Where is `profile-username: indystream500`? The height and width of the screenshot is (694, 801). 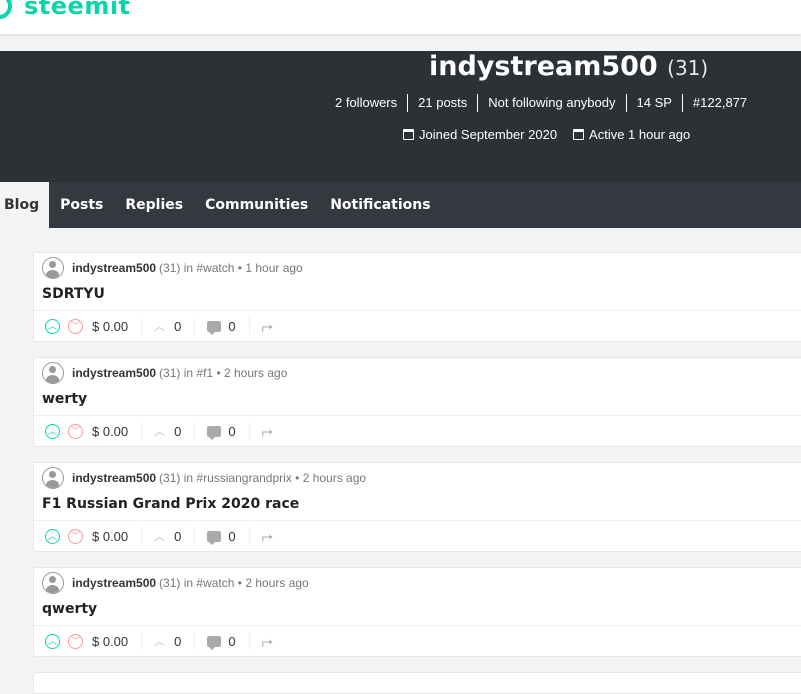
profile-username: indystream500 is located at coordinates (543, 66).